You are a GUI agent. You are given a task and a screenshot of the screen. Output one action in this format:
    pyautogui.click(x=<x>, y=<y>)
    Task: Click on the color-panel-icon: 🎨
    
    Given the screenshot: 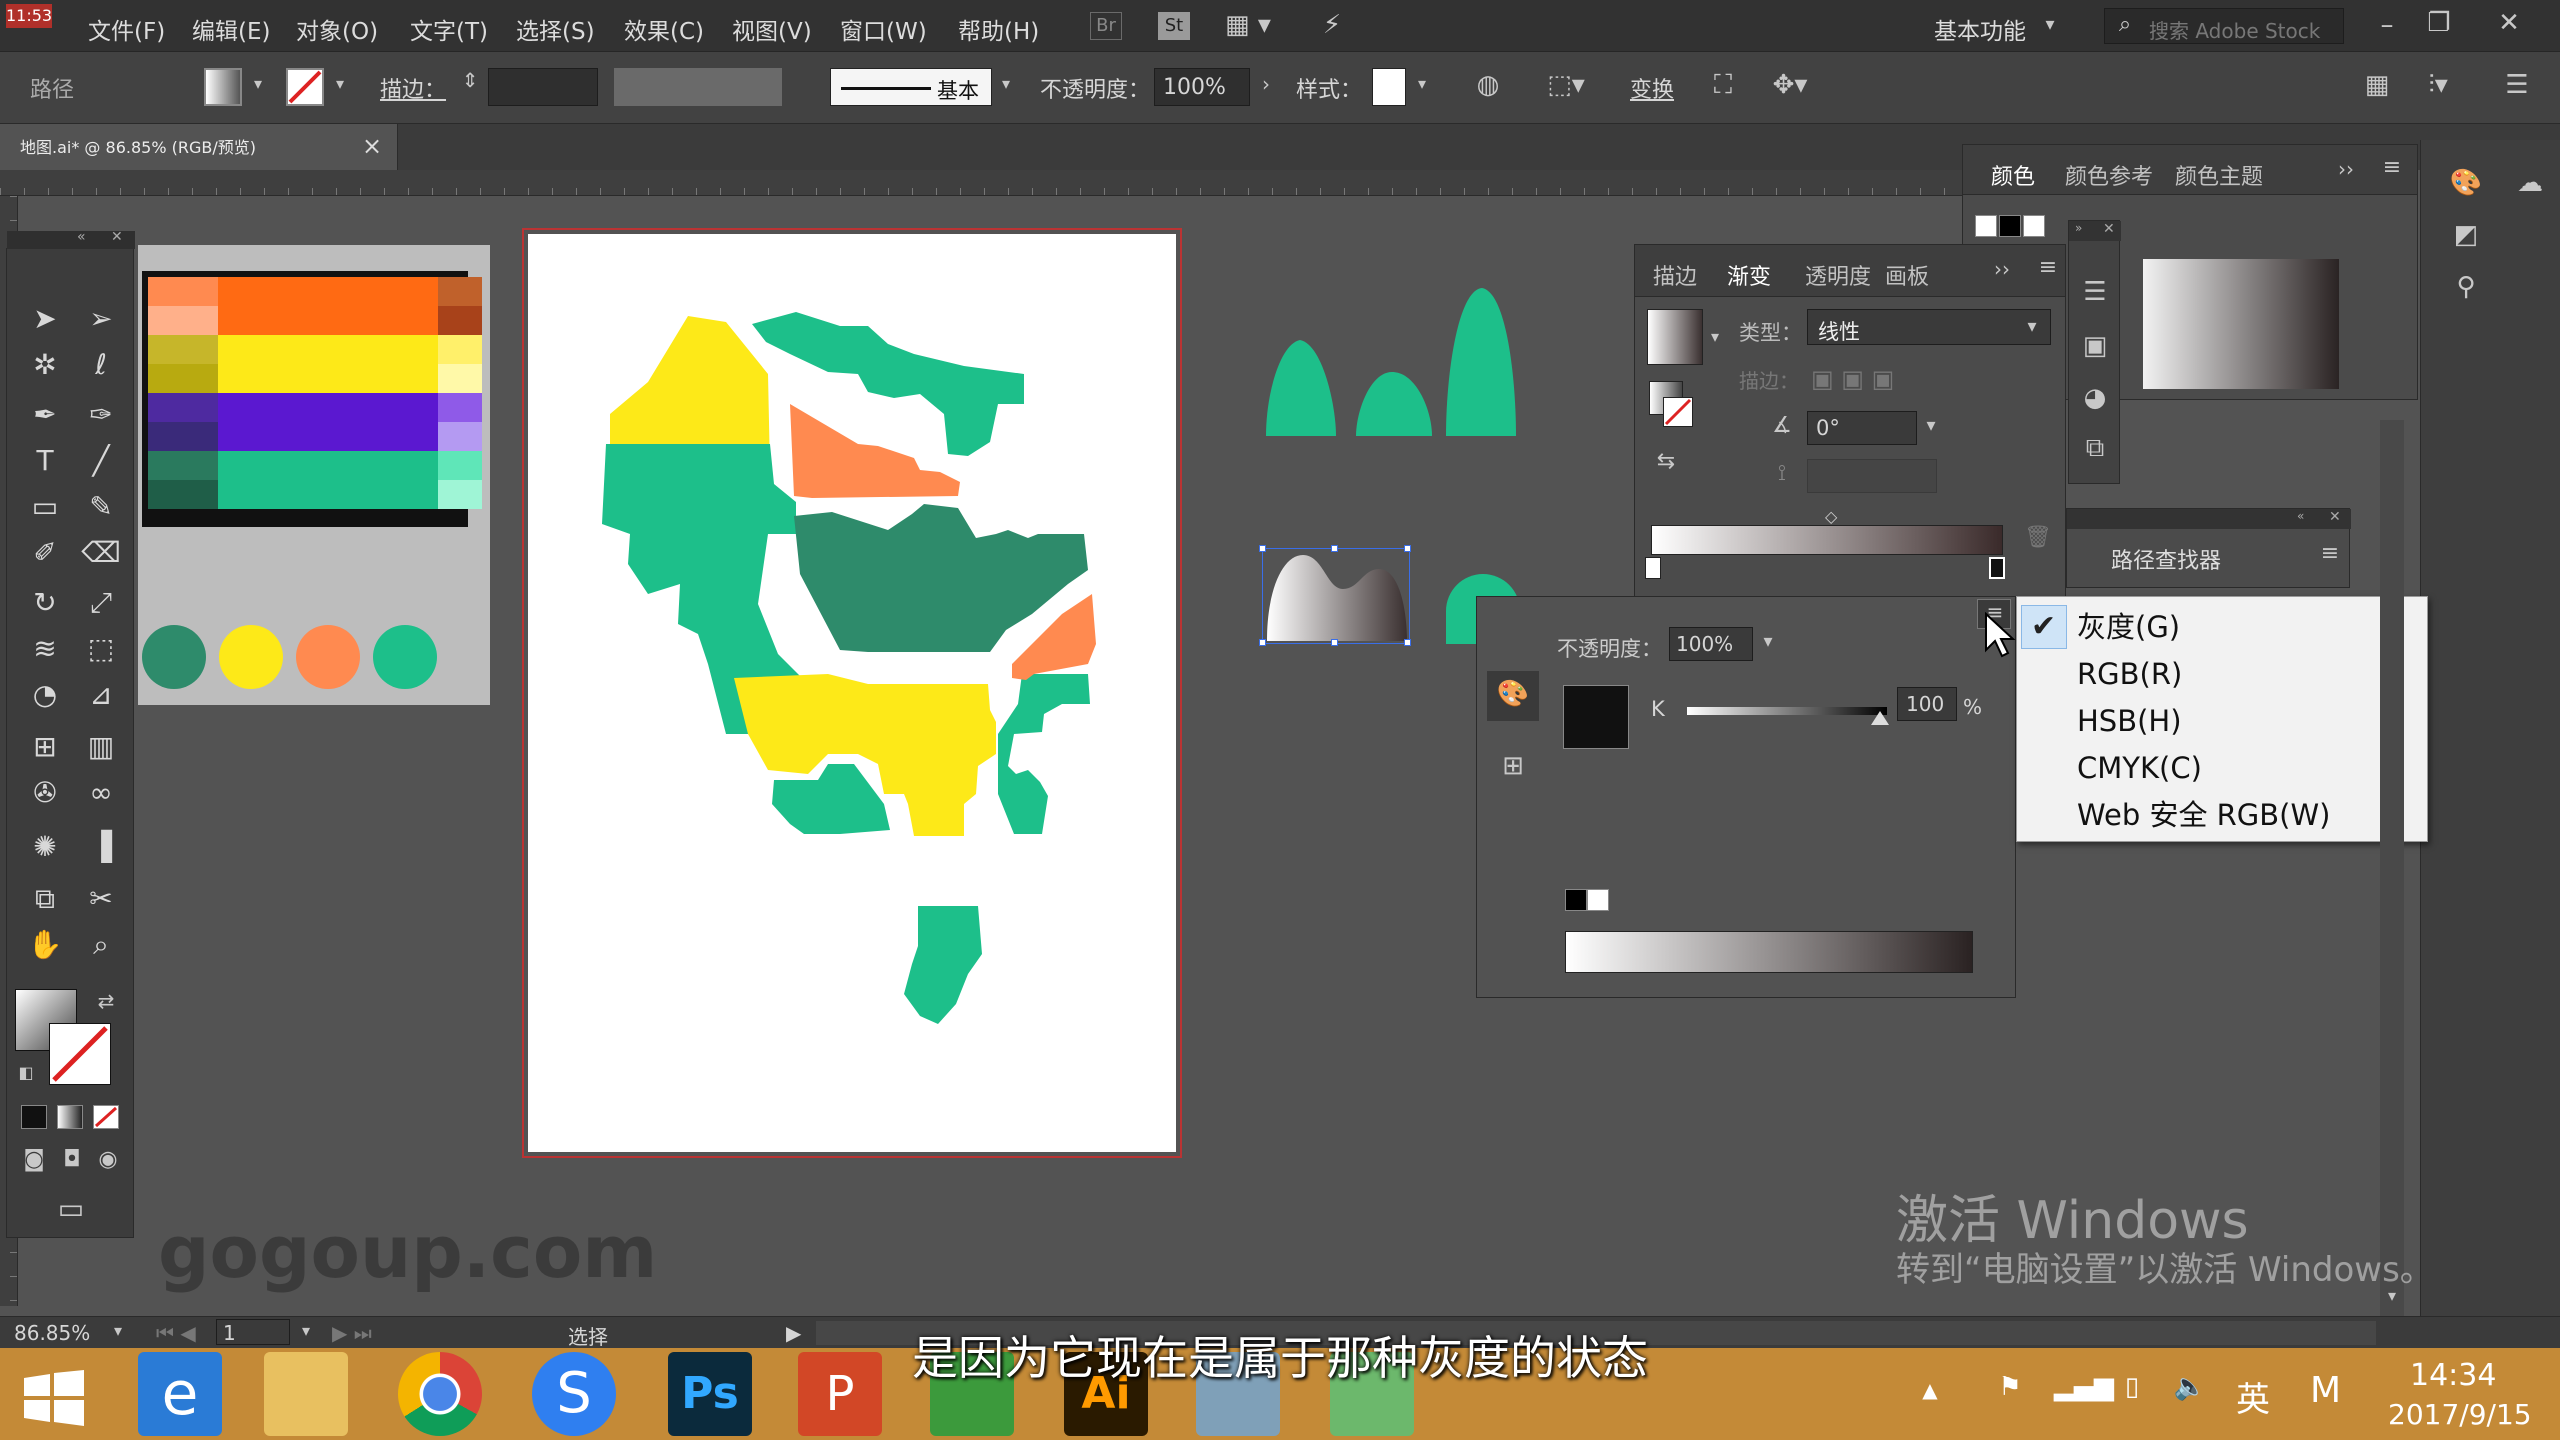 What is the action you would take?
    pyautogui.click(x=2466, y=183)
    